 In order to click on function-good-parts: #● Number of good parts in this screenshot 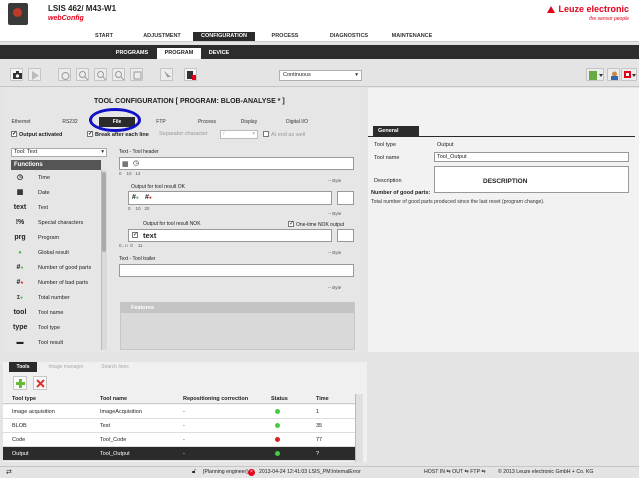, I will do `click(56, 268)`.